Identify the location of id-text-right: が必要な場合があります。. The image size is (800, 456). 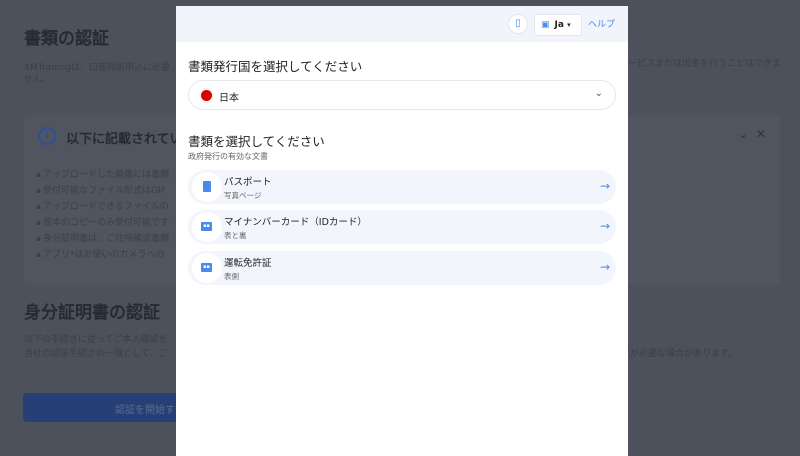
(684, 354).